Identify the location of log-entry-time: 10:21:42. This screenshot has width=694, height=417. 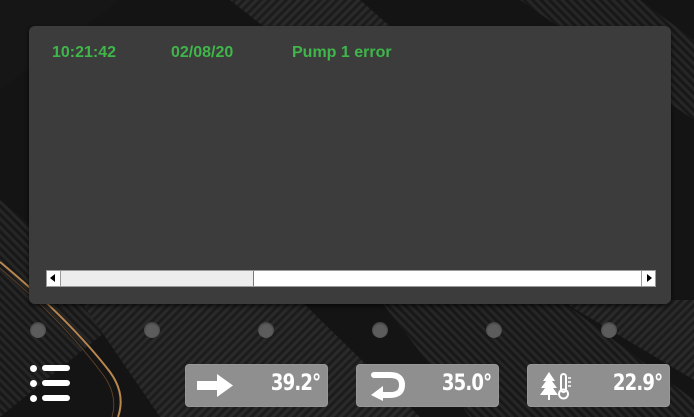
(84, 52).